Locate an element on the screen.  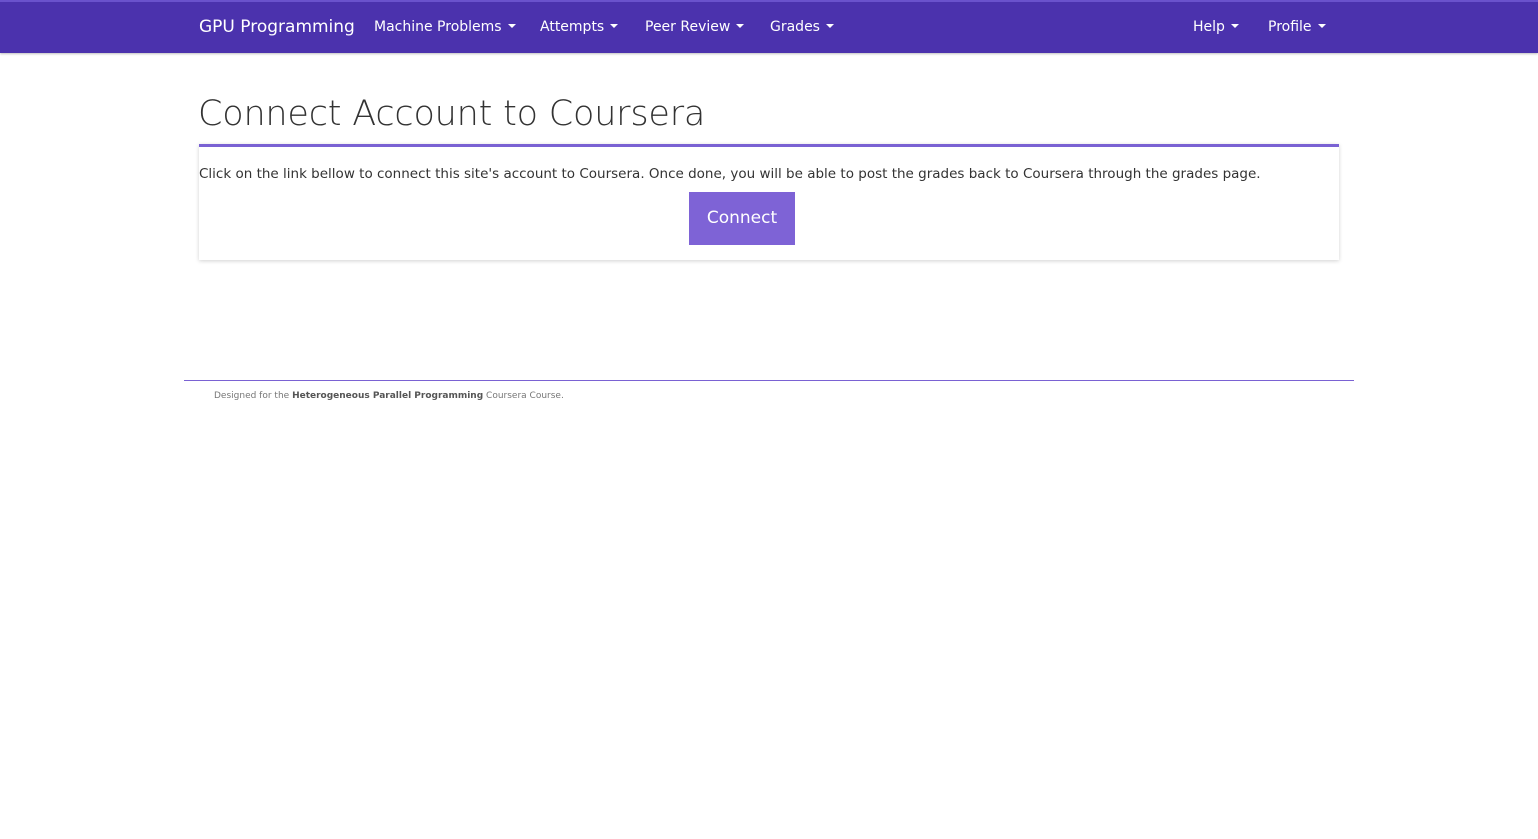
footer-divider is located at coordinates (769, 380).